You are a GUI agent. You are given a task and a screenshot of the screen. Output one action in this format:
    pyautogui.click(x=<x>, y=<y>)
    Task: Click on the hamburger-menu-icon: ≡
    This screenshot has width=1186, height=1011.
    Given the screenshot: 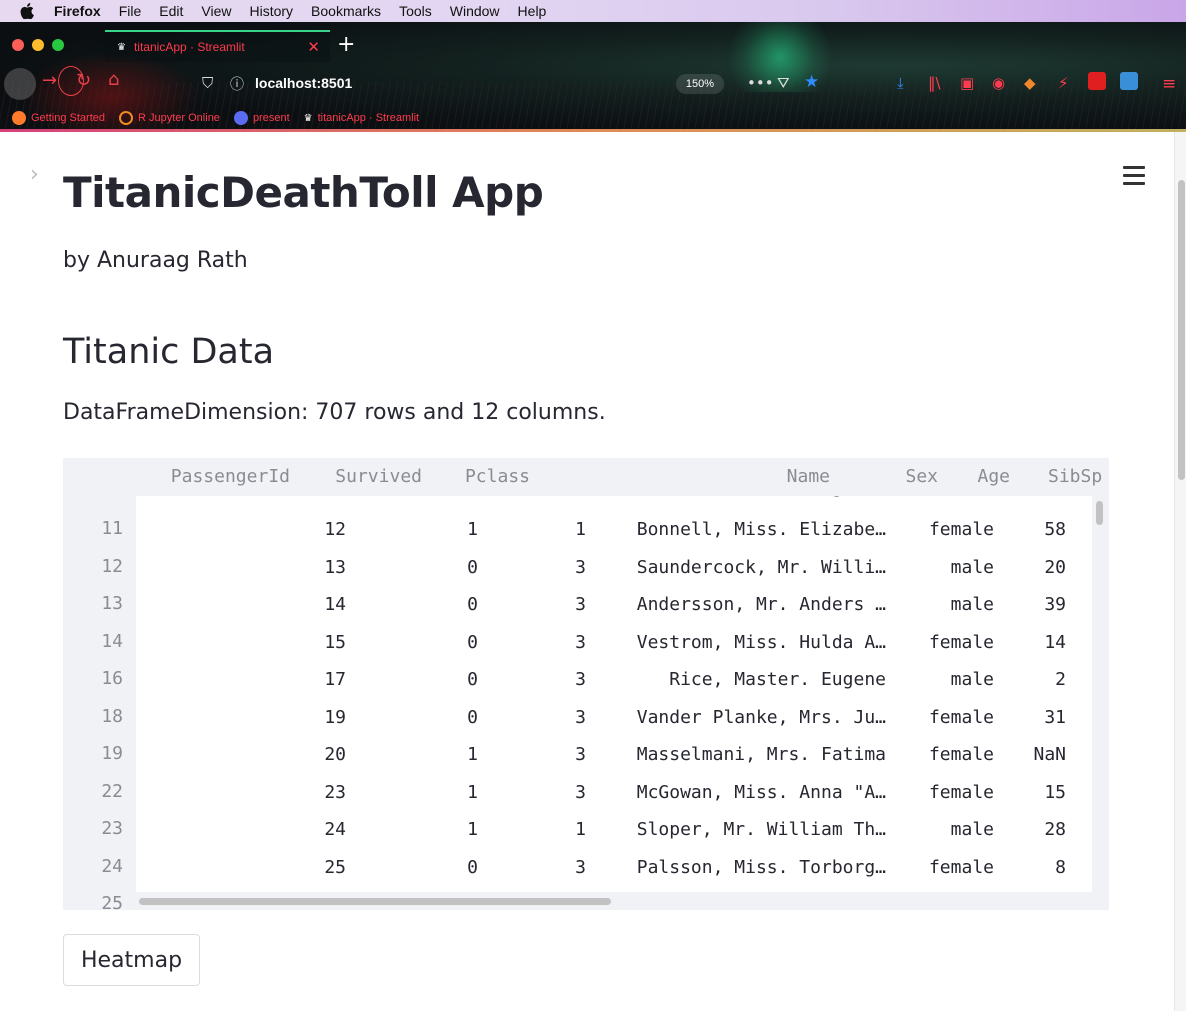 What is the action you would take?
    pyautogui.click(x=1169, y=84)
    